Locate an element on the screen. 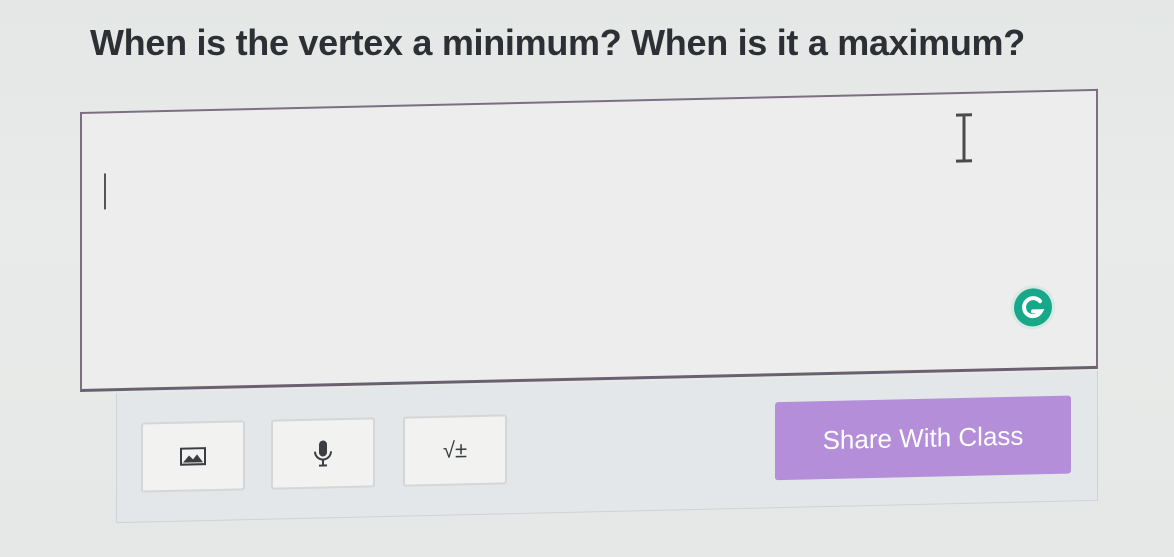 The height and width of the screenshot is (557, 1174). math-equation-icon: √± is located at coordinates (455, 450).